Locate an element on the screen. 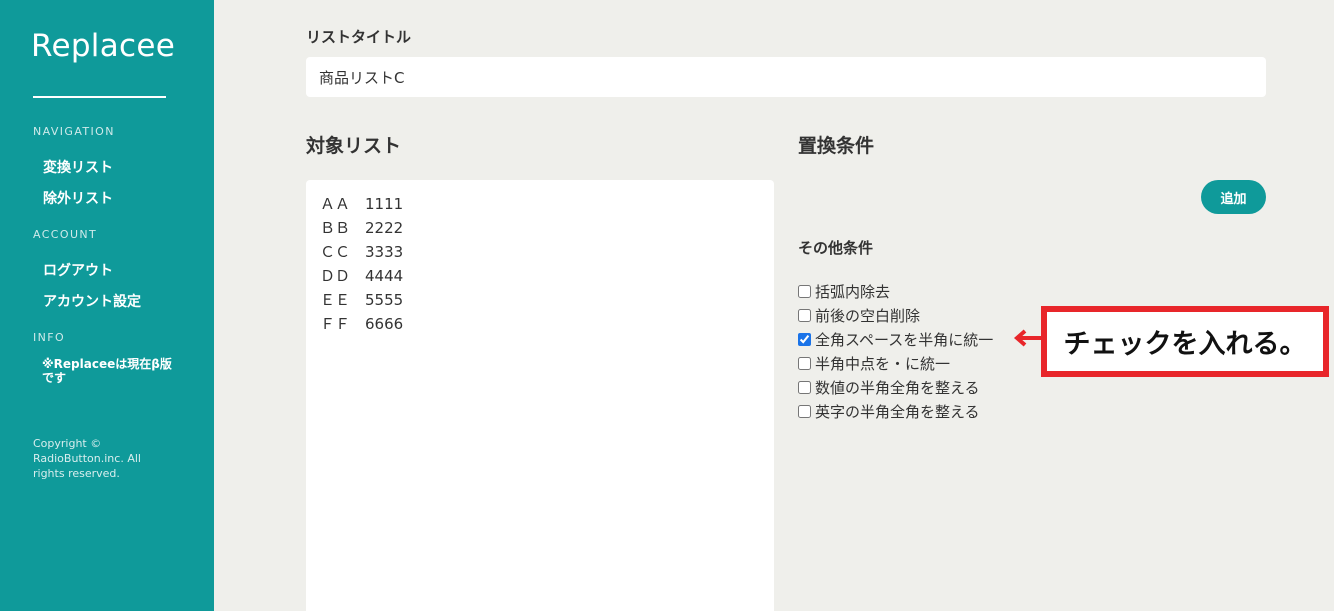 This screenshot has height=611, width=1334. option-remove-parentheses: 括弧内除去 is located at coordinates (844, 291).